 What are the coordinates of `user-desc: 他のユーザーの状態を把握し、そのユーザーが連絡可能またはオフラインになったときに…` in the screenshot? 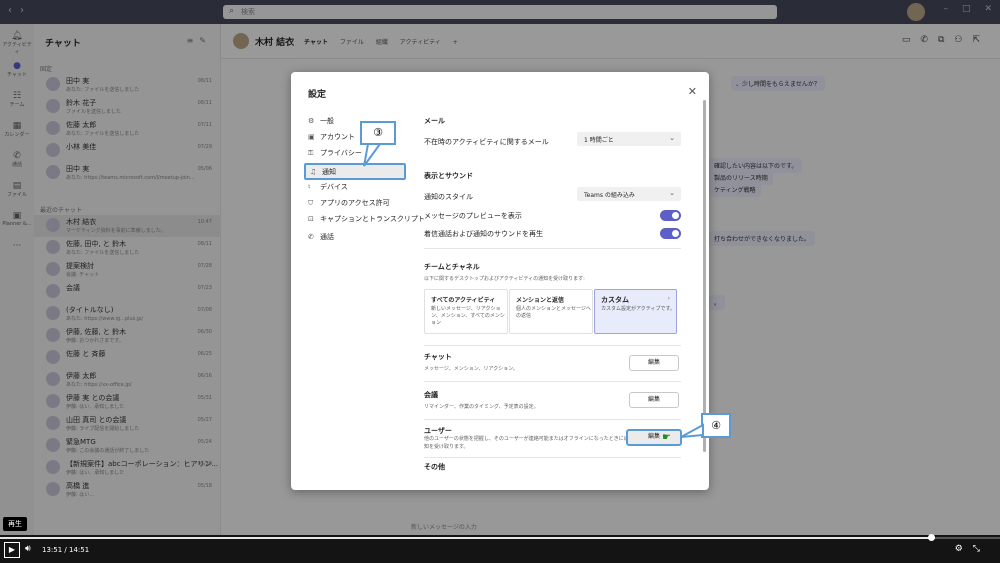 It's located at (526, 443).